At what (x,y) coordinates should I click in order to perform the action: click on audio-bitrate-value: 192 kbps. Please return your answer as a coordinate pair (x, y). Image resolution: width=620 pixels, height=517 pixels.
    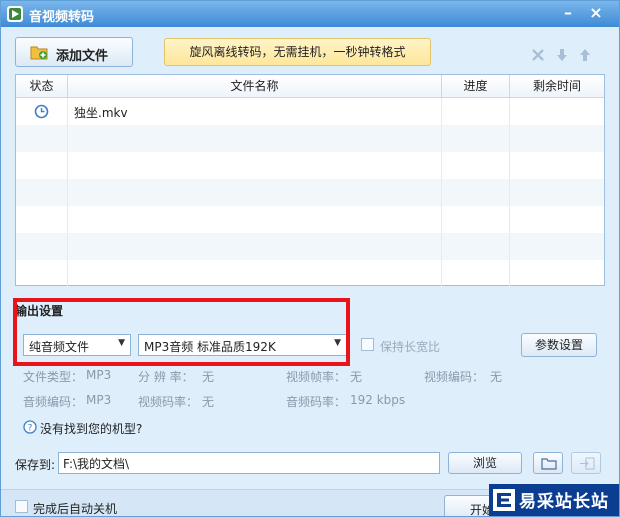
    Looking at the image, I should click on (378, 400).